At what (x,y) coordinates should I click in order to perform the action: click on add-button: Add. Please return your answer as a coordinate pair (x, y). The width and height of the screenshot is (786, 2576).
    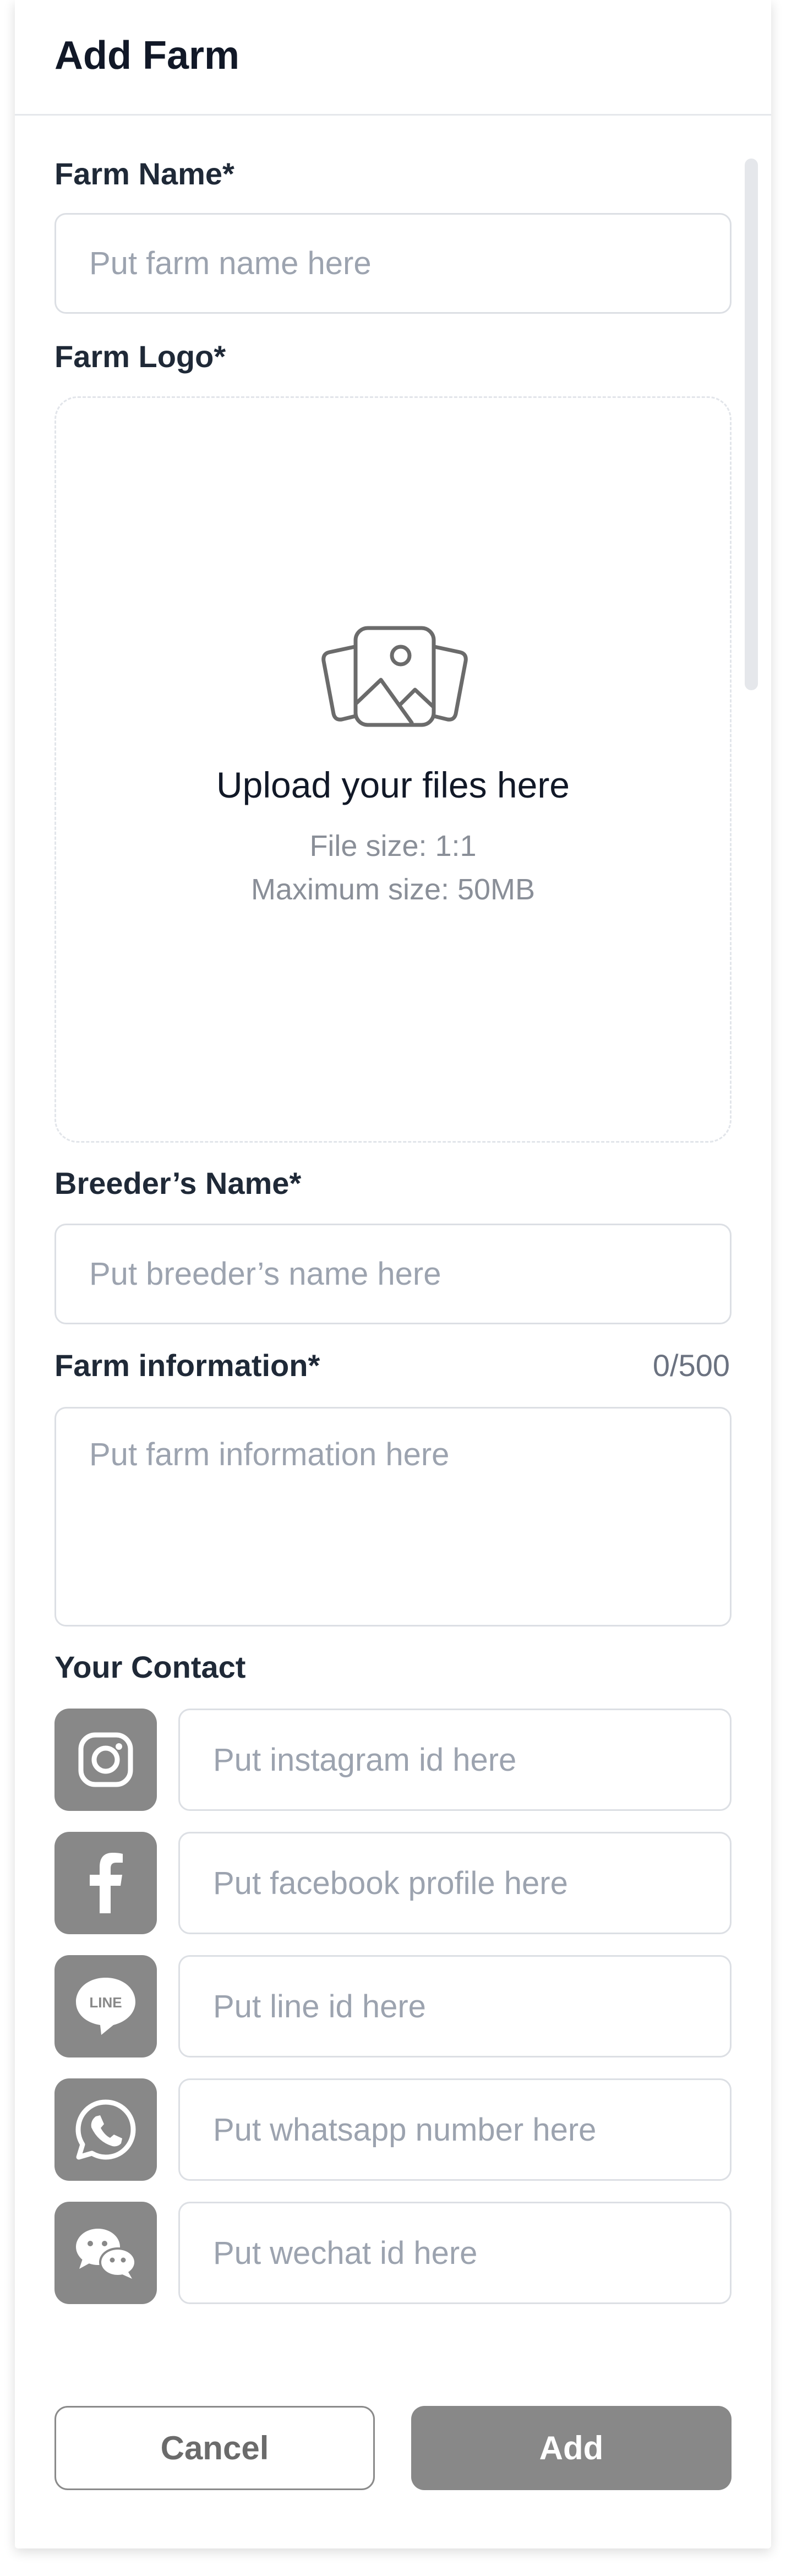
    Looking at the image, I should click on (571, 2448).